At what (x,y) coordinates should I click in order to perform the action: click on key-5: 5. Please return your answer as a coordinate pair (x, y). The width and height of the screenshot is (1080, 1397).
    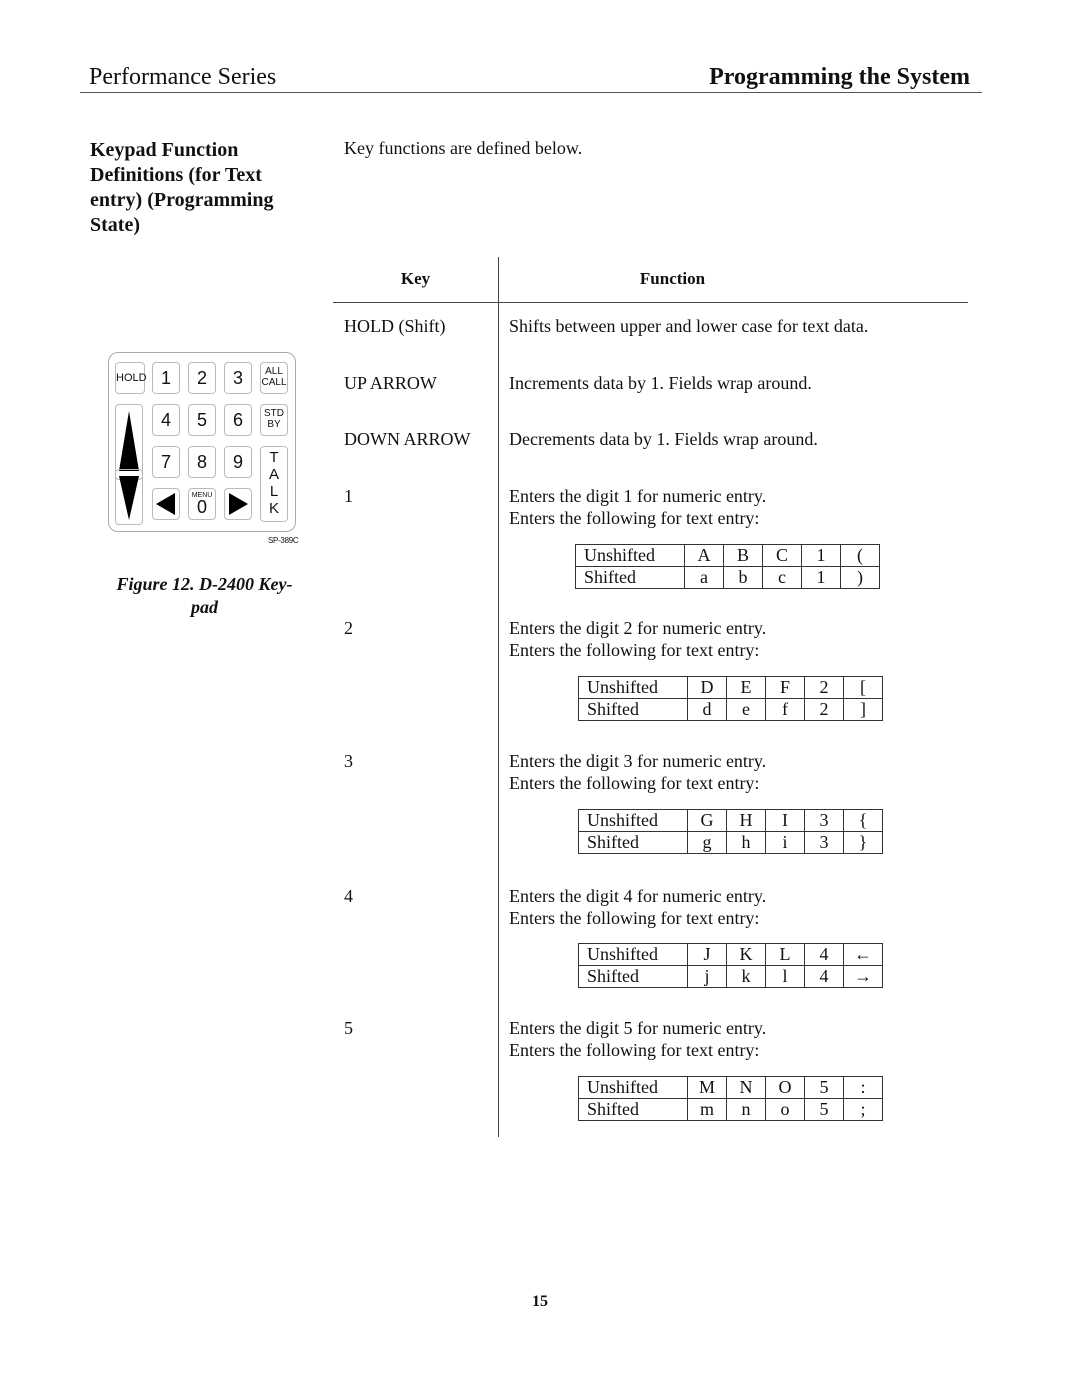
    Looking at the image, I should click on (202, 420).